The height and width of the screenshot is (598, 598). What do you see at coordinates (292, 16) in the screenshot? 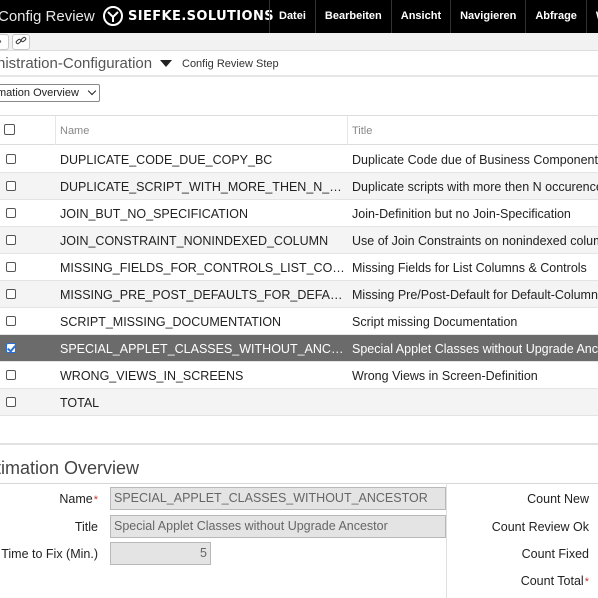
I see `menu-datei: Datei` at bounding box center [292, 16].